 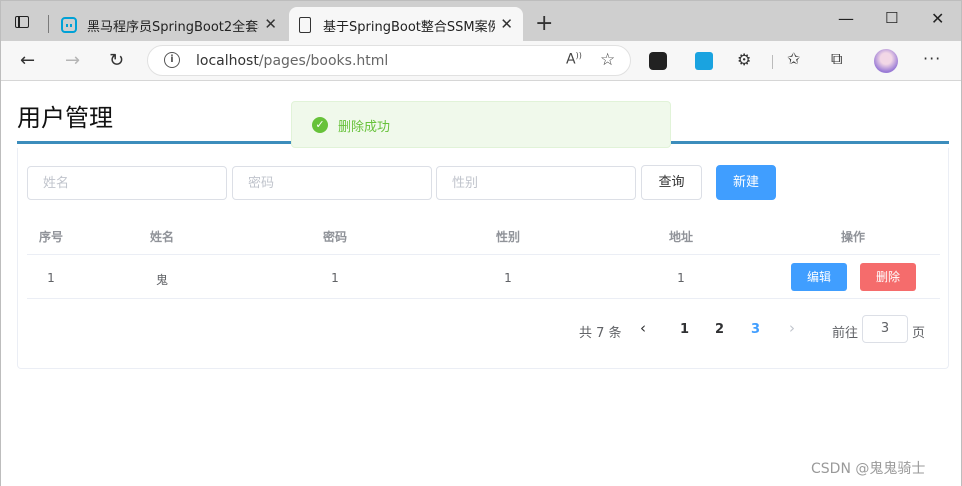 I want to click on tab-divider, so click(x=48, y=24).